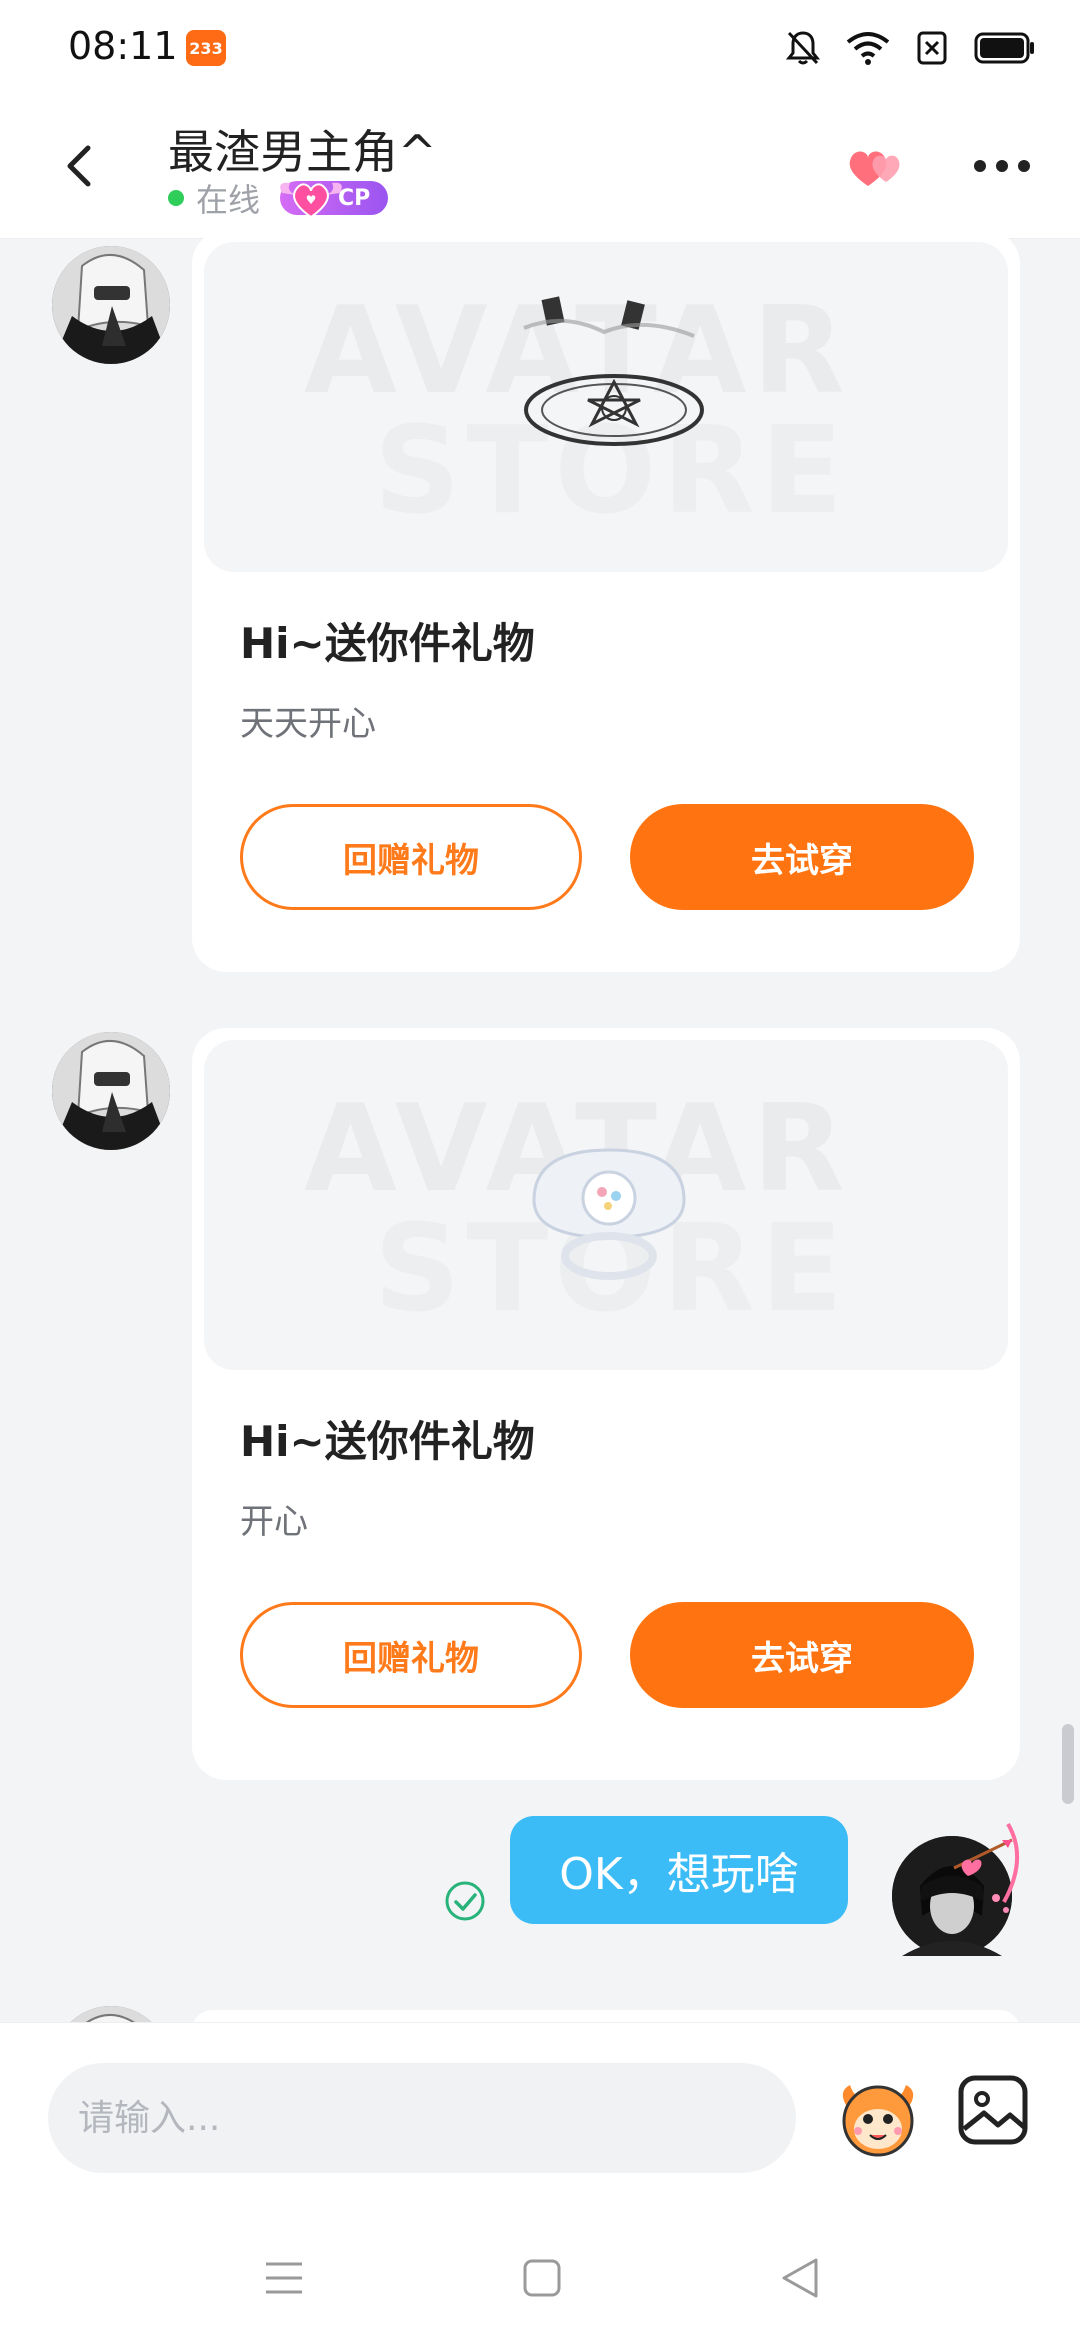 The width and height of the screenshot is (1080, 2340). I want to click on status-icons, so click(911, 48).